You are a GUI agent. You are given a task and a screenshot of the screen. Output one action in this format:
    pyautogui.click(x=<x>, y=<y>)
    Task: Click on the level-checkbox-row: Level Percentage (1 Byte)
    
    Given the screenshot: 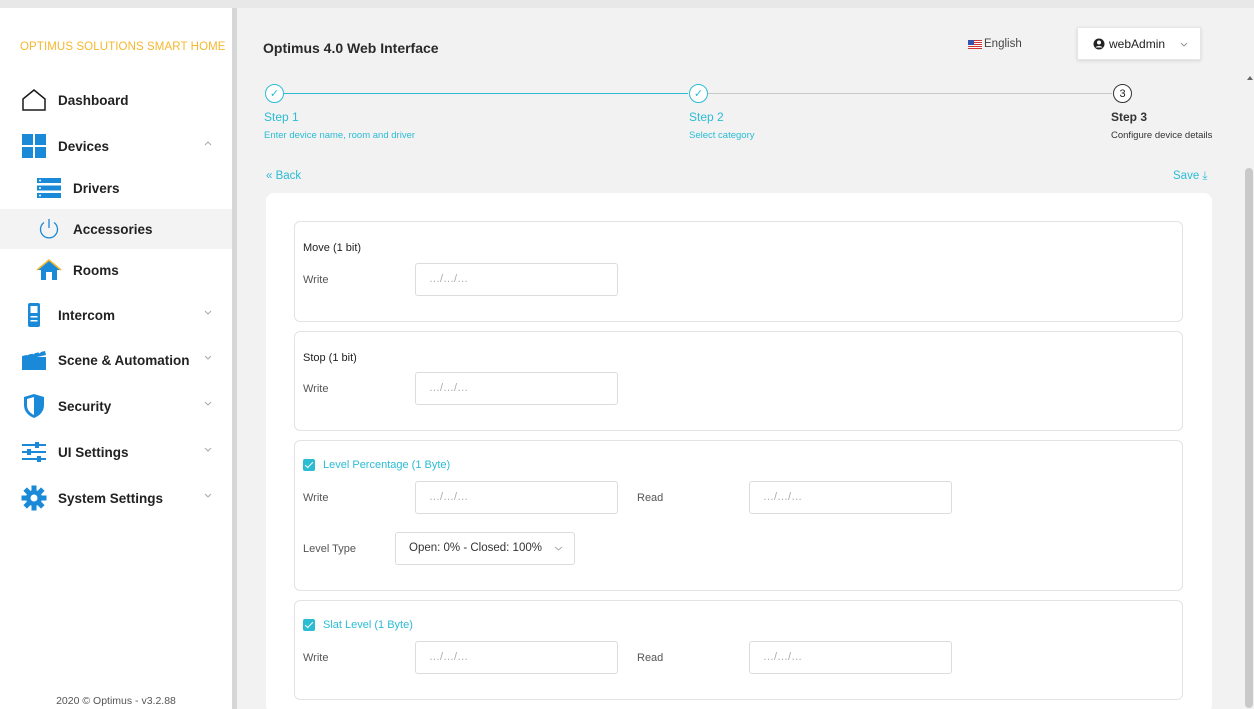 What is the action you would take?
    pyautogui.click(x=376, y=465)
    